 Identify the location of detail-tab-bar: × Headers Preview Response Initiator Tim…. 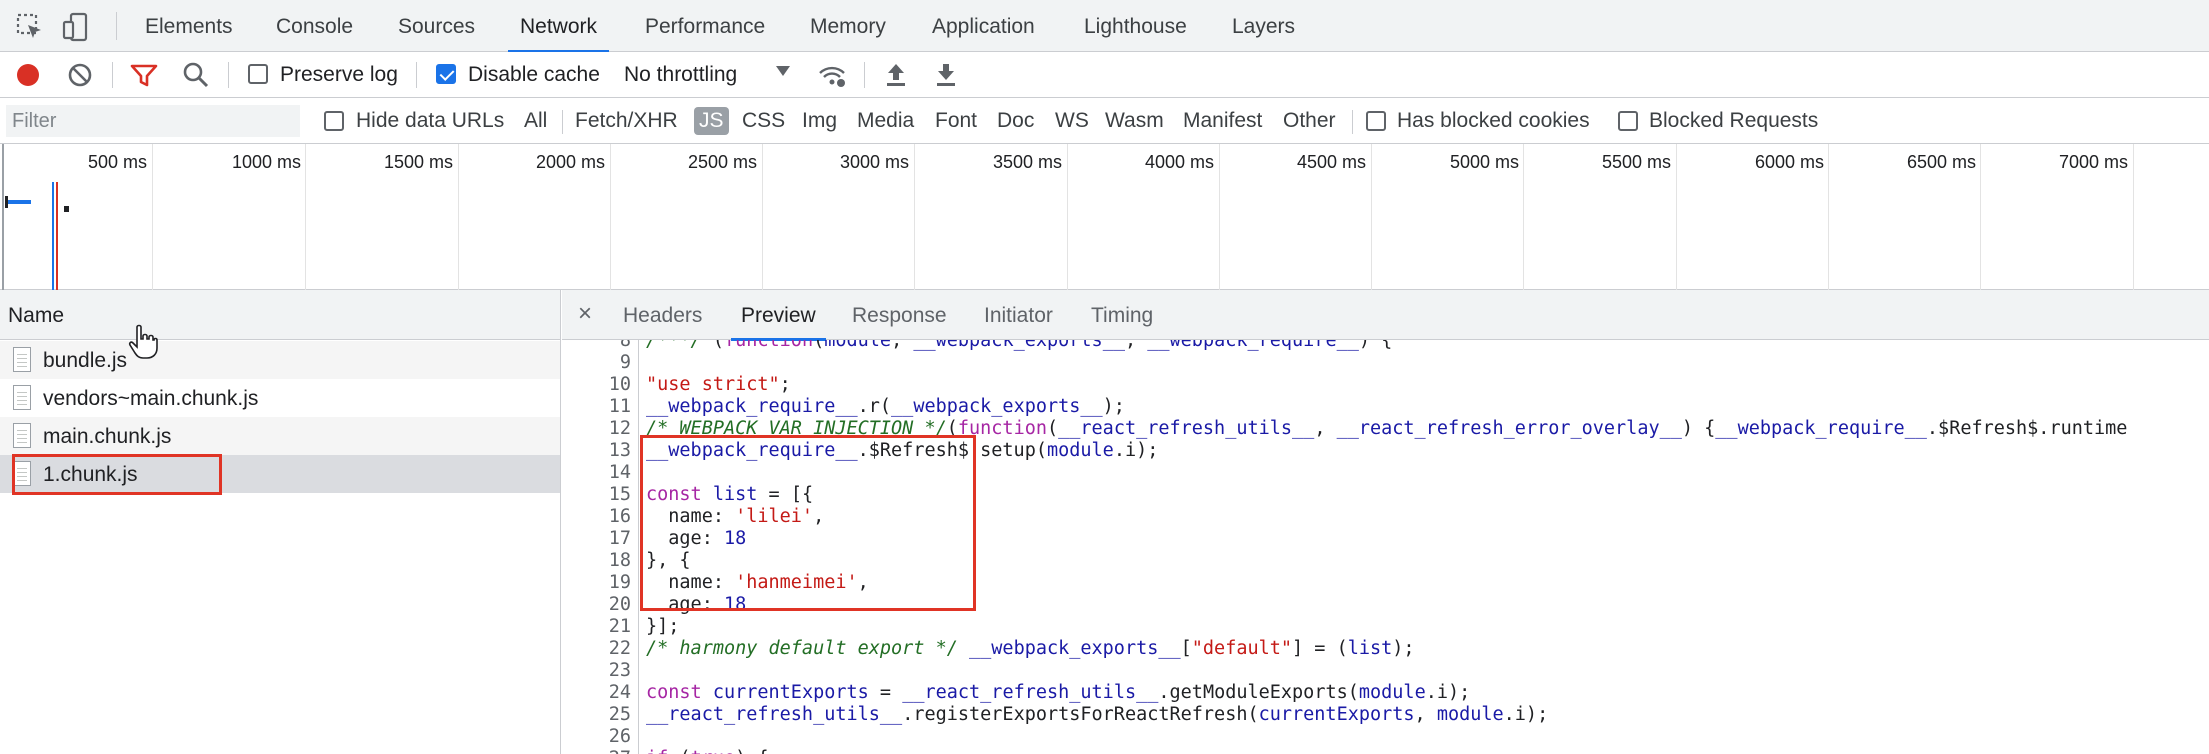
(1385, 315).